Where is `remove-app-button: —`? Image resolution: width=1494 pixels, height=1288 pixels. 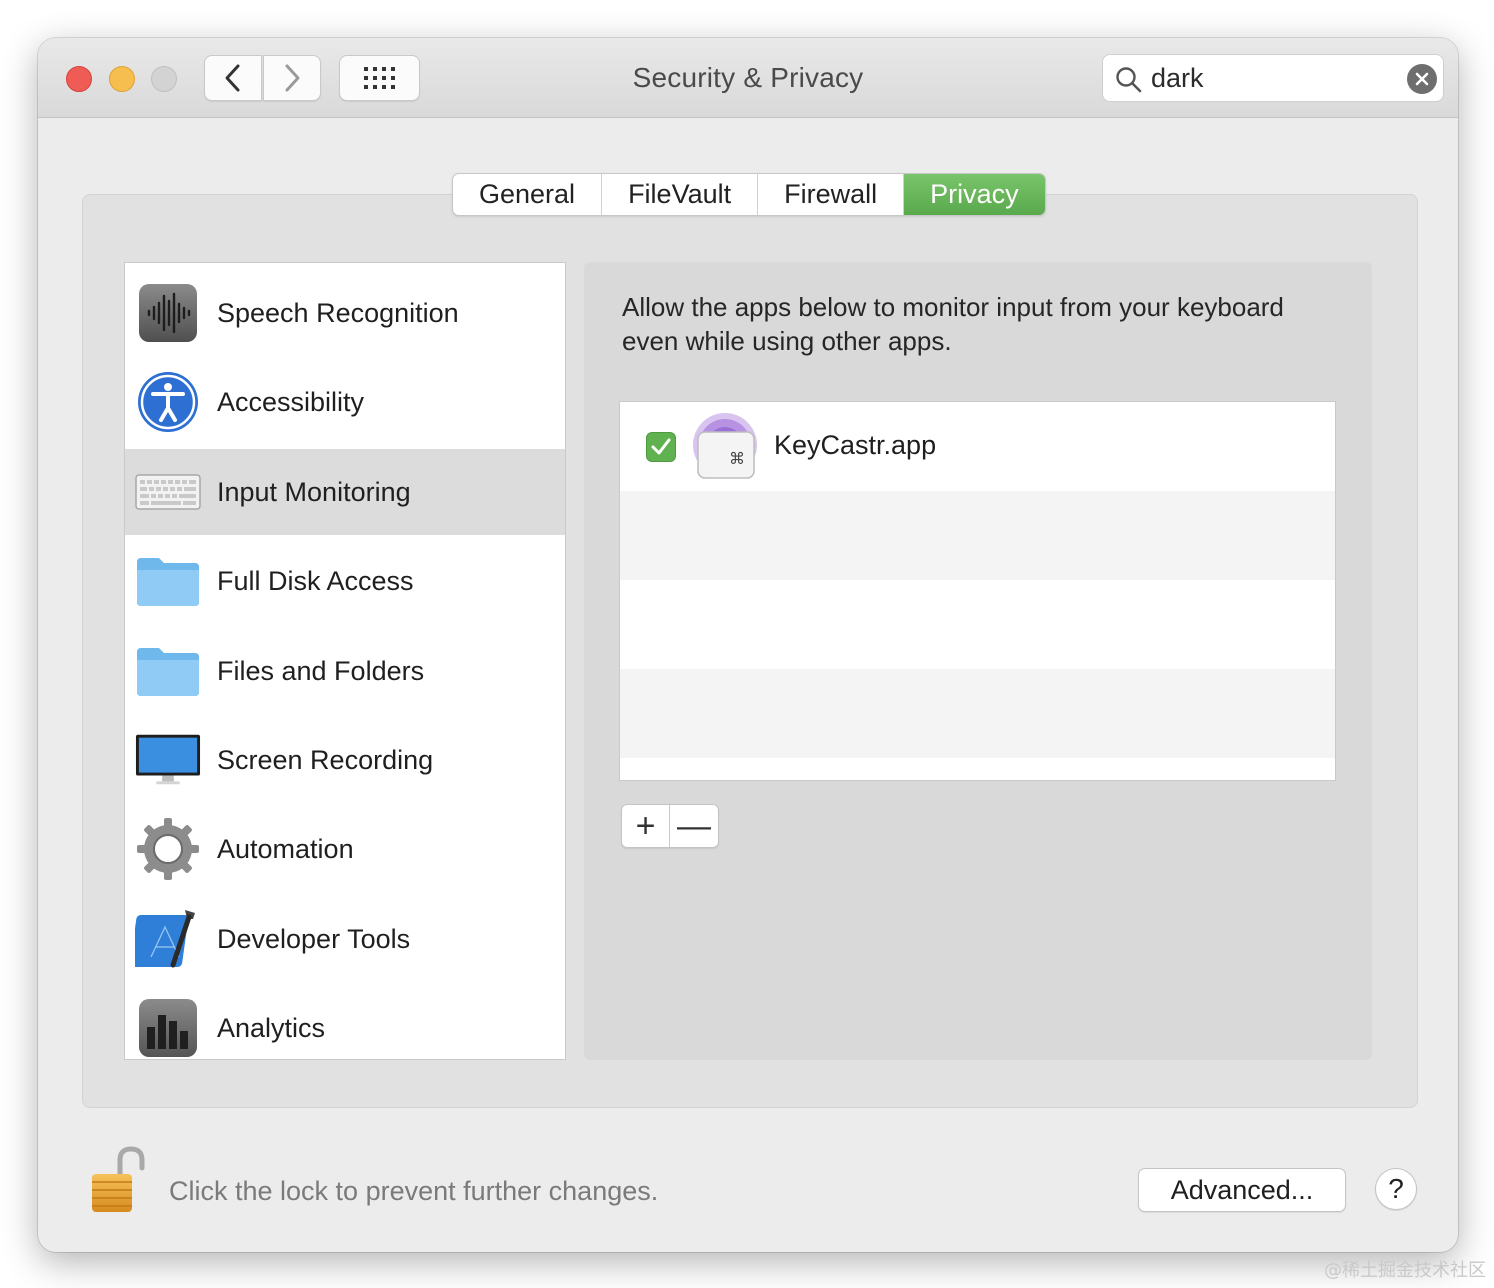
remove-app-button: — is located at coordinates (694, 826).